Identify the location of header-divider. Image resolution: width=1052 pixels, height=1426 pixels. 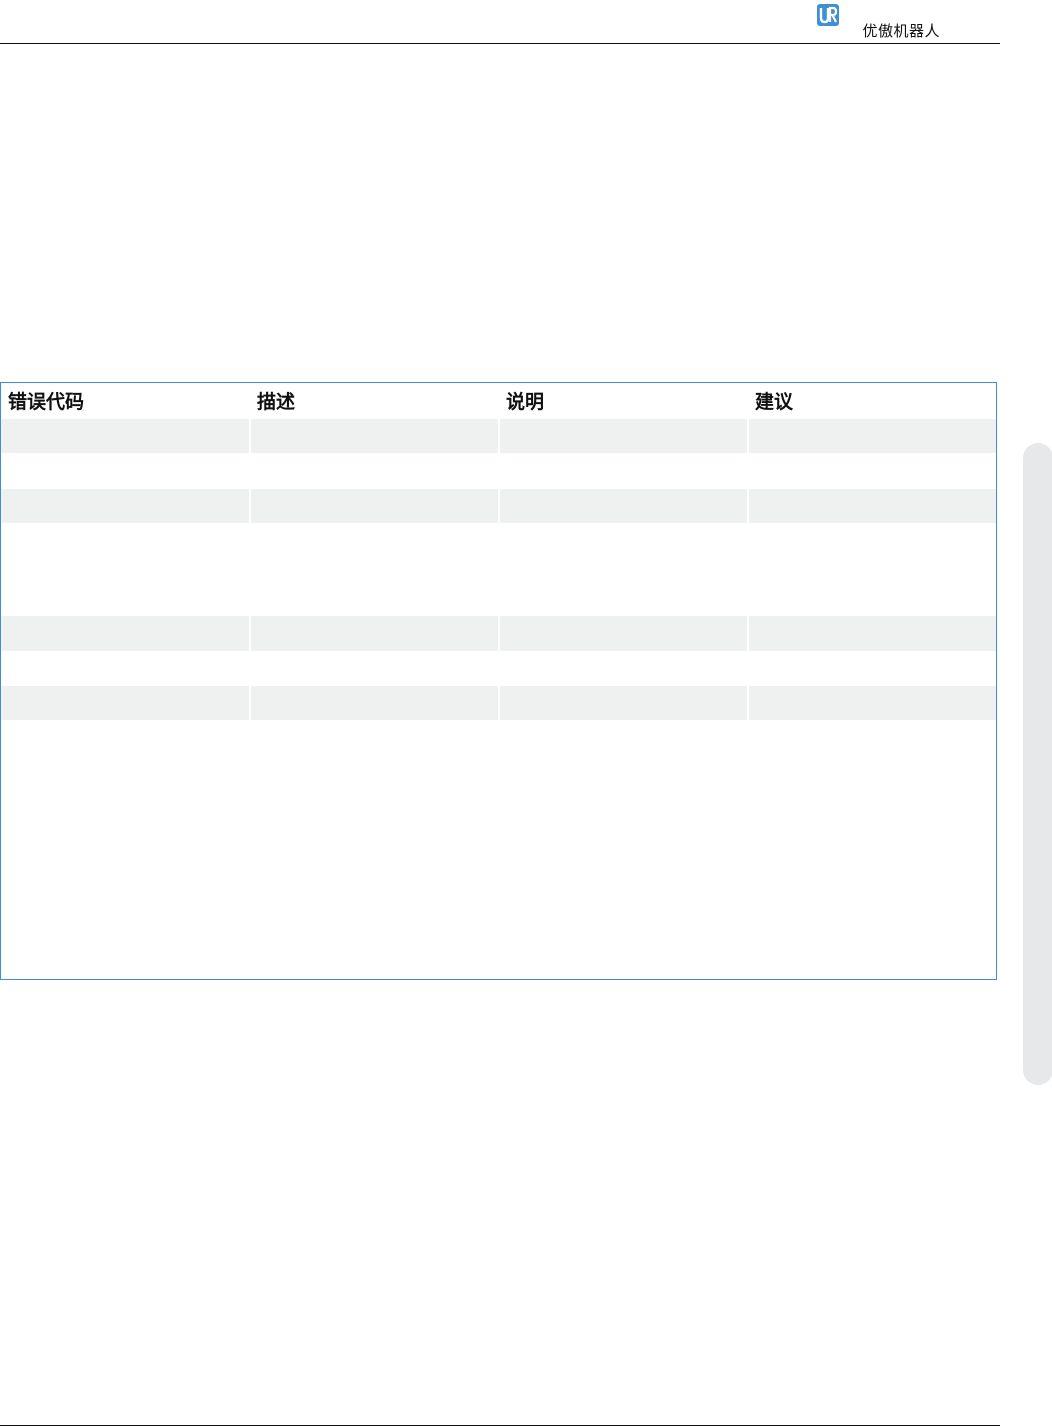
(500, 43).